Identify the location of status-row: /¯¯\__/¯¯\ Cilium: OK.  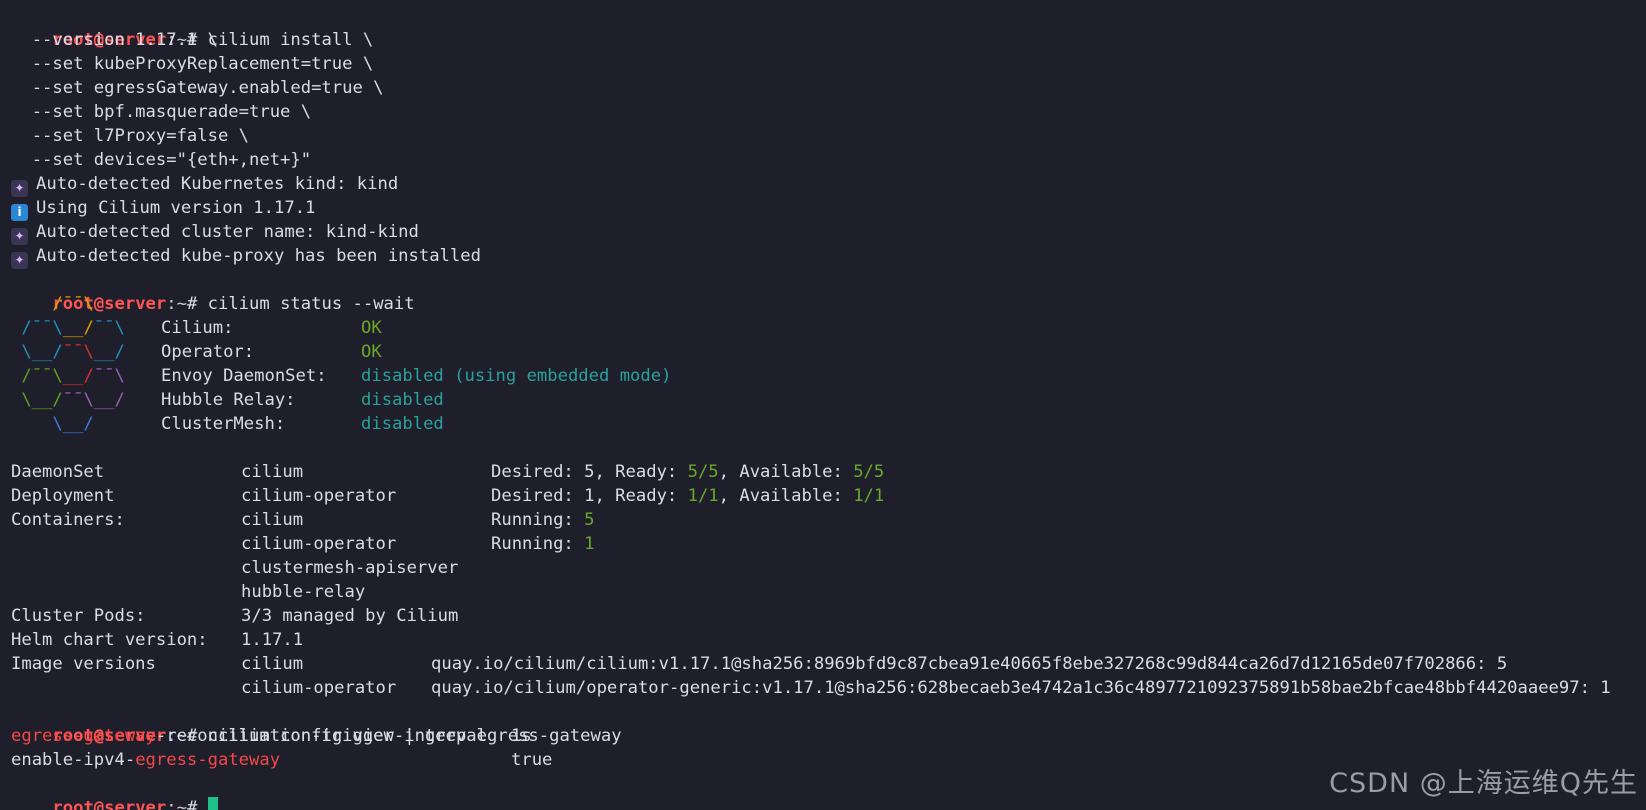
(828, 328).